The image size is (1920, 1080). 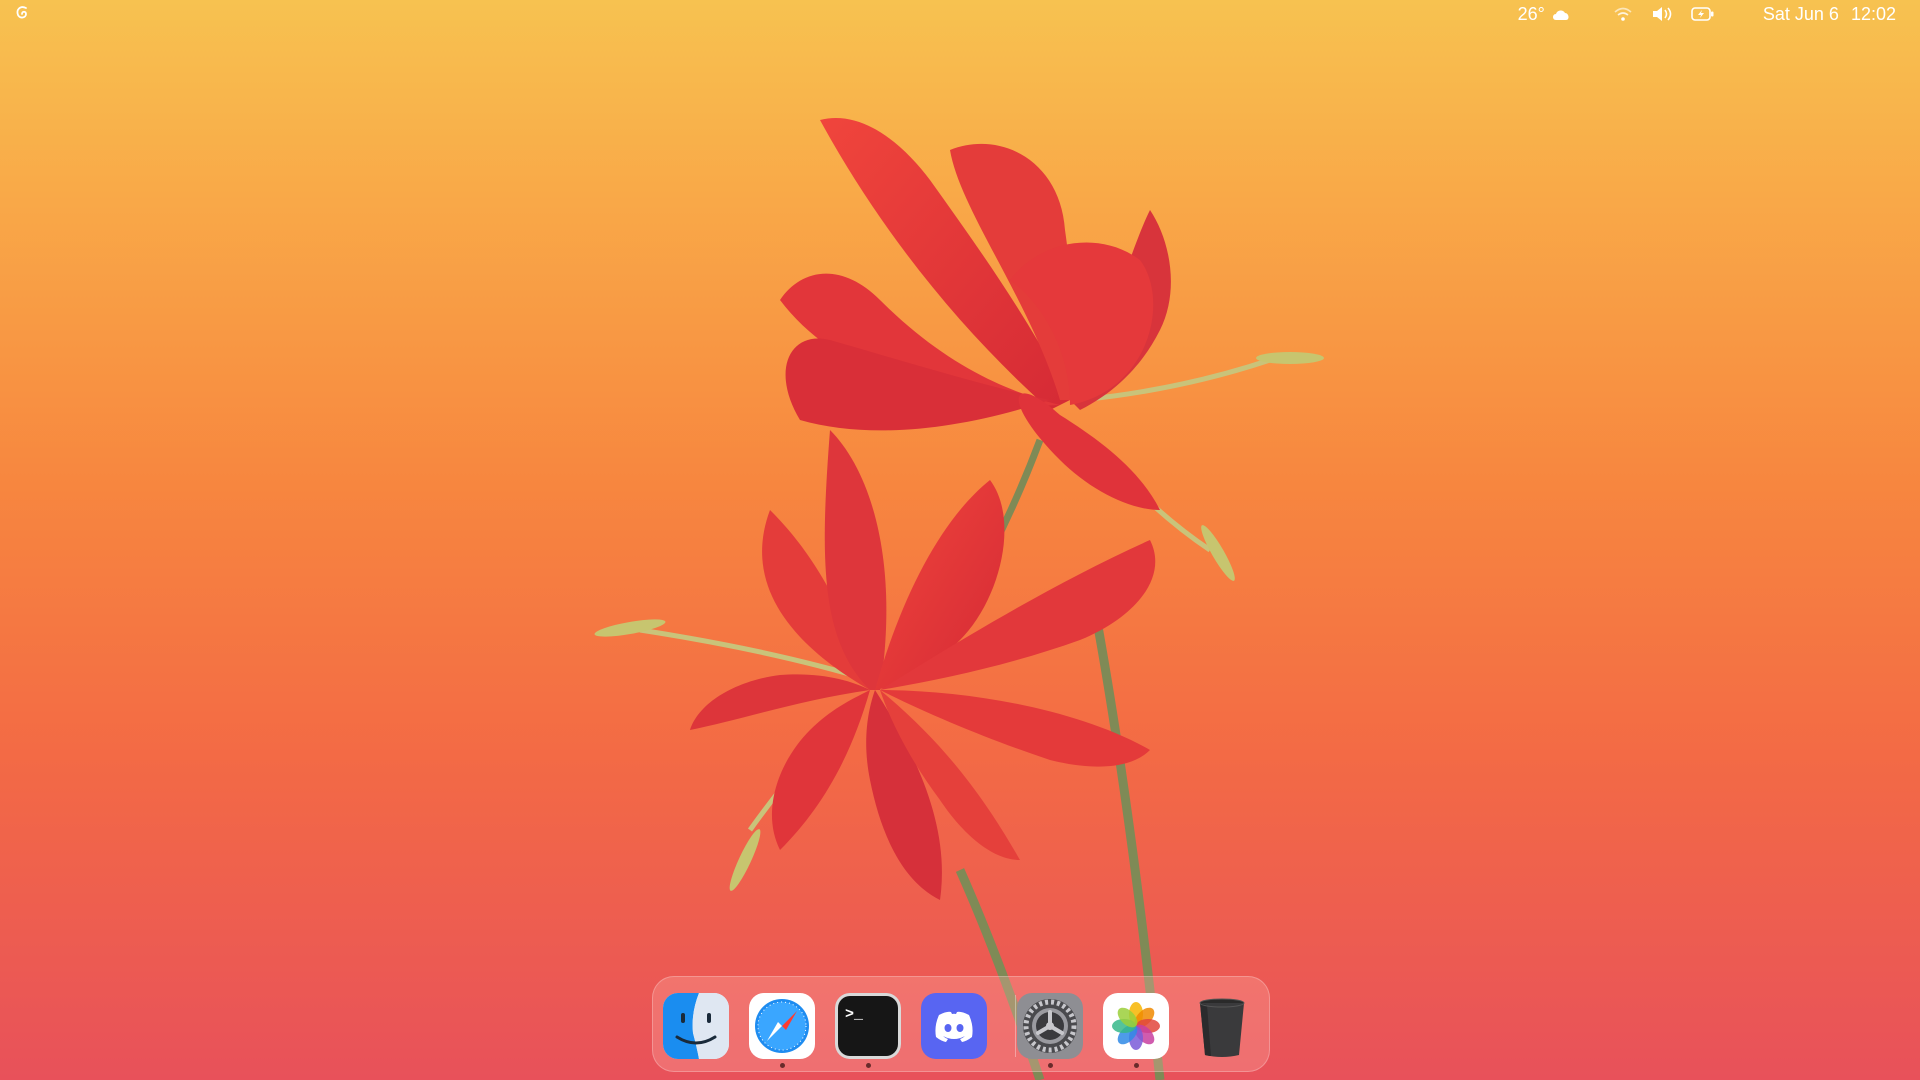 I want to click on menubar-time: 12:02, so click(x=1873, y=14).